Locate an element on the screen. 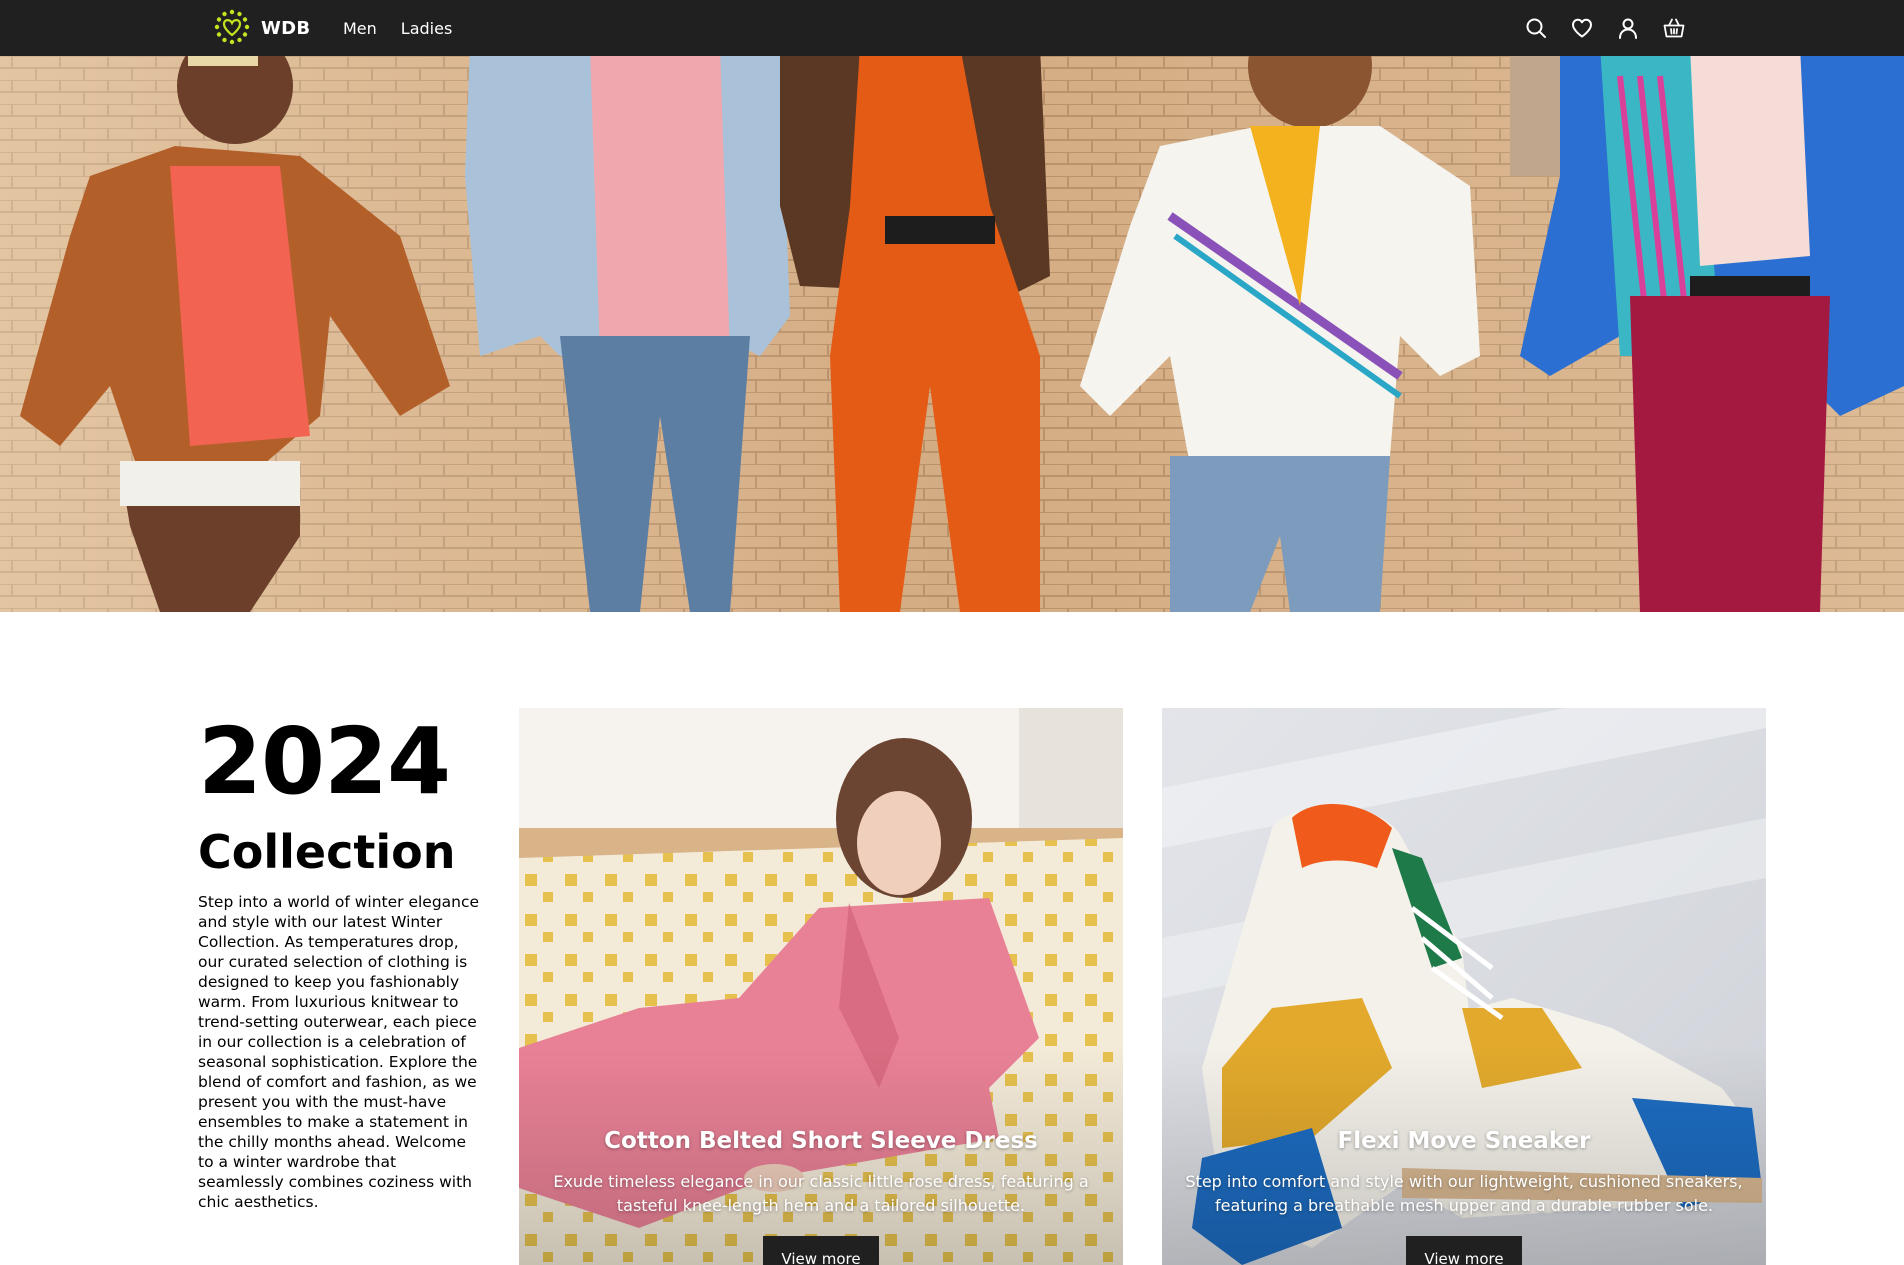 Image resolution: width=1904 pixels, height=1265 pixels. user-icon is located at coordinates (1628, 28).